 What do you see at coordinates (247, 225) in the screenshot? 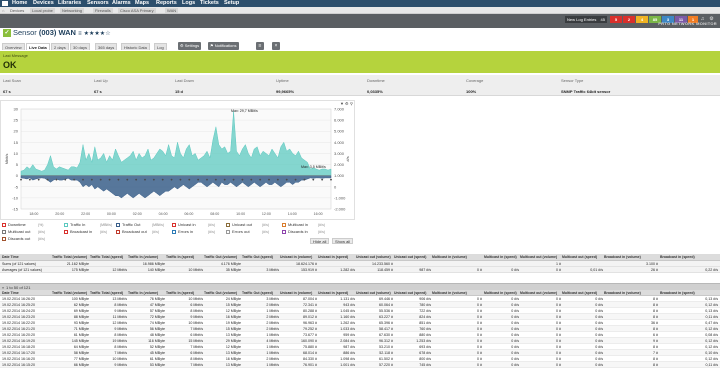
I see `legend-item: Unicast out (#/s)` at bounding box center [247, 225].